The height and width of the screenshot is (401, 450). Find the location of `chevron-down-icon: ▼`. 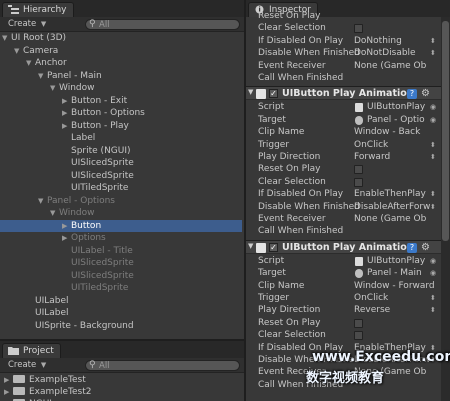

chevron-down-icon: ▼ is located at coordinates (43, 365).